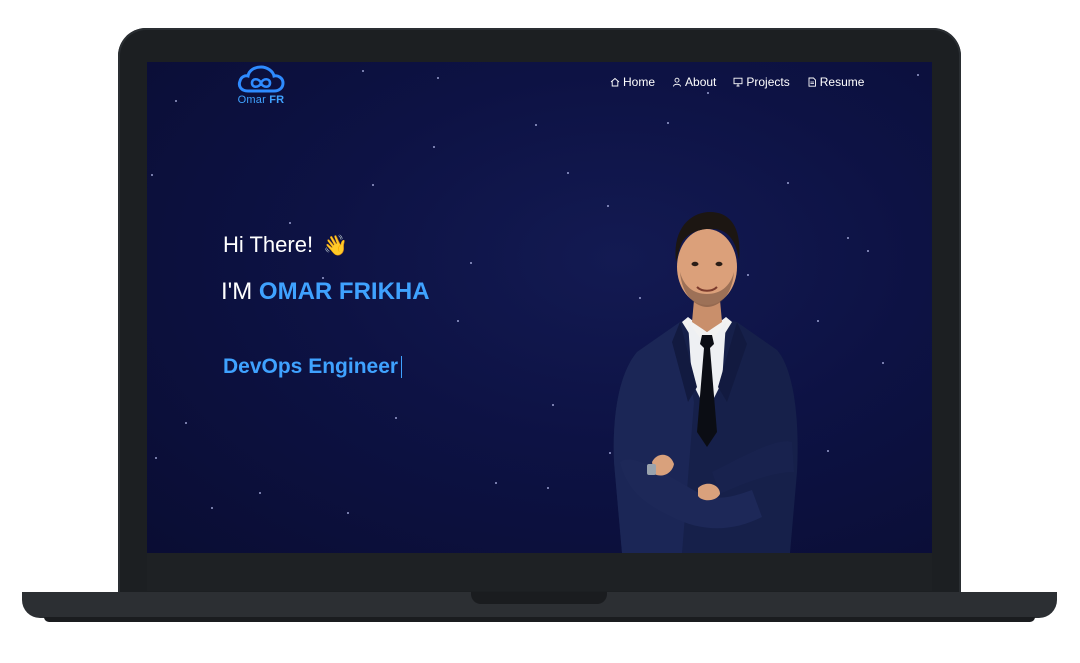 Image resolution: width=1080 pixels, height=663 pixels. Describe the element at coordinates (812, 82) in the screenshot. I see `document-icon` at that location.